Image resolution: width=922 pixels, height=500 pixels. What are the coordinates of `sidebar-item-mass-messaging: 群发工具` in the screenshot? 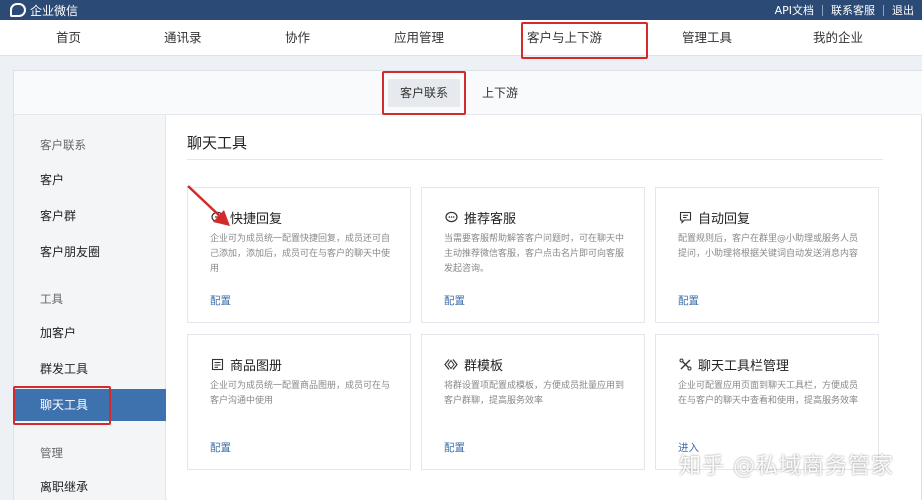 It's located at (90, 369).